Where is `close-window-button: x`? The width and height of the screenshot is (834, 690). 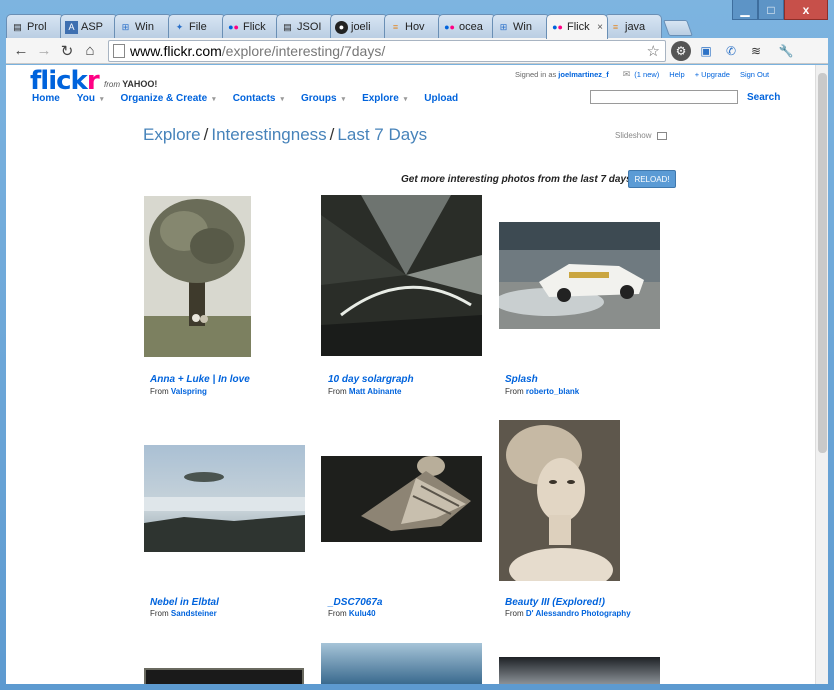
close-window-button: x is located at coordinates (806, 10).